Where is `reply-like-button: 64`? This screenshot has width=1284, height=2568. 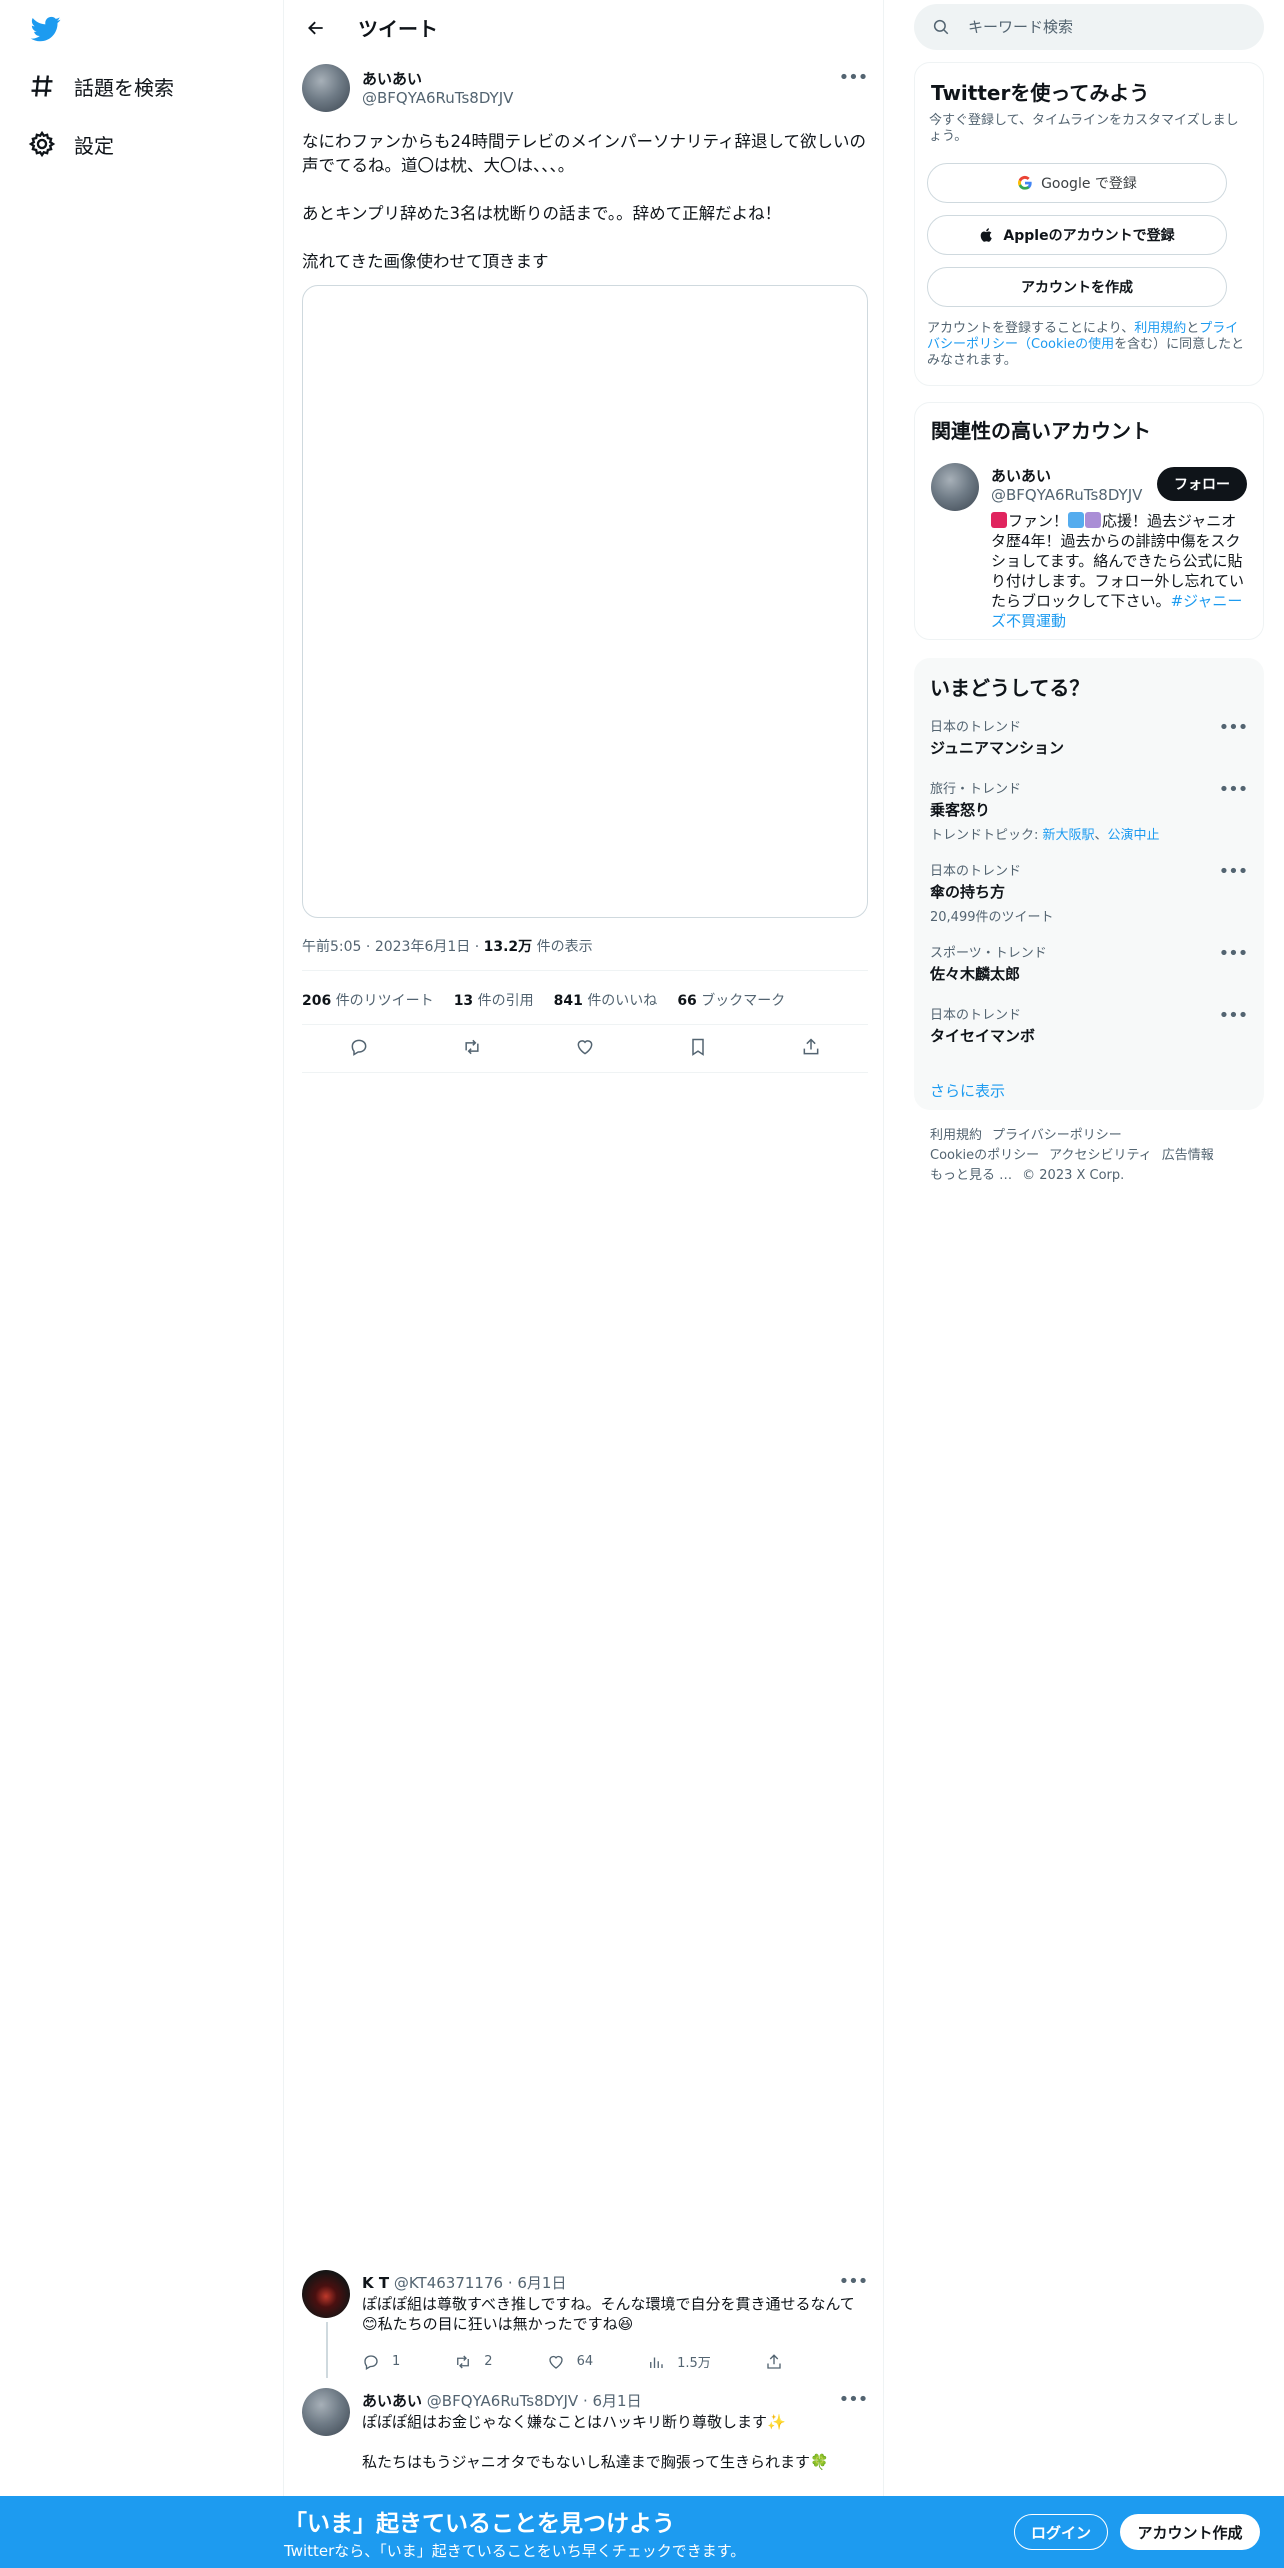
reply-like-button: 64 is located at coordinates (570, 2361).